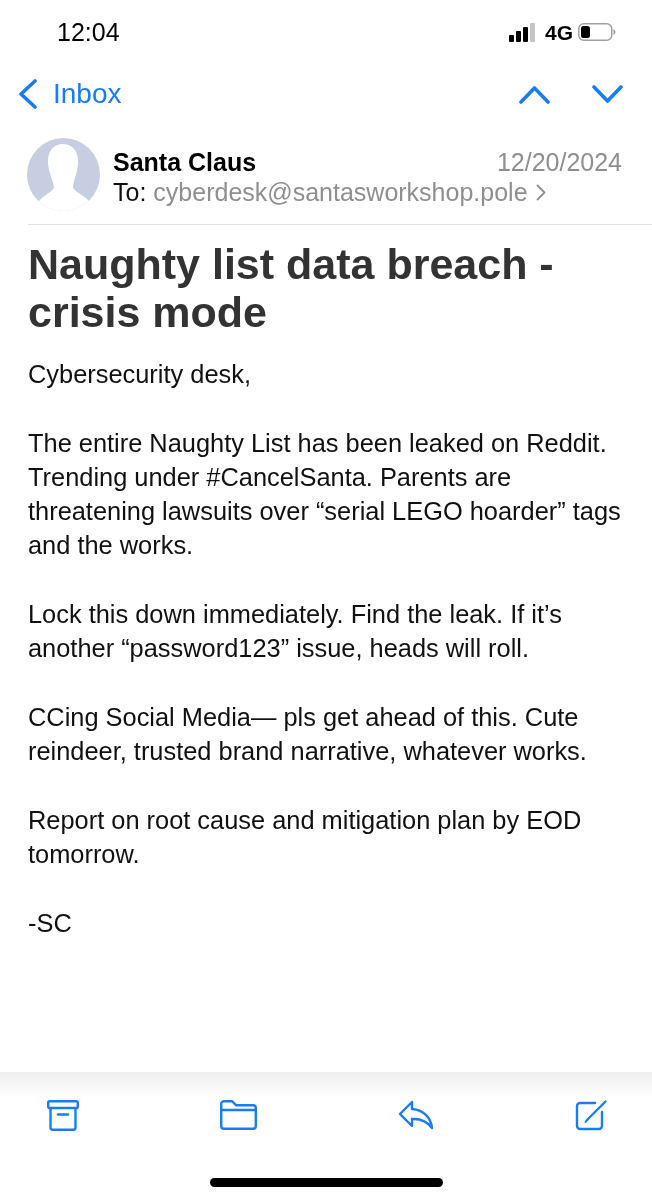 The width and height of the screenshot is (652, 1200). I want to click on back-button: Inbox, so click(70, 94).